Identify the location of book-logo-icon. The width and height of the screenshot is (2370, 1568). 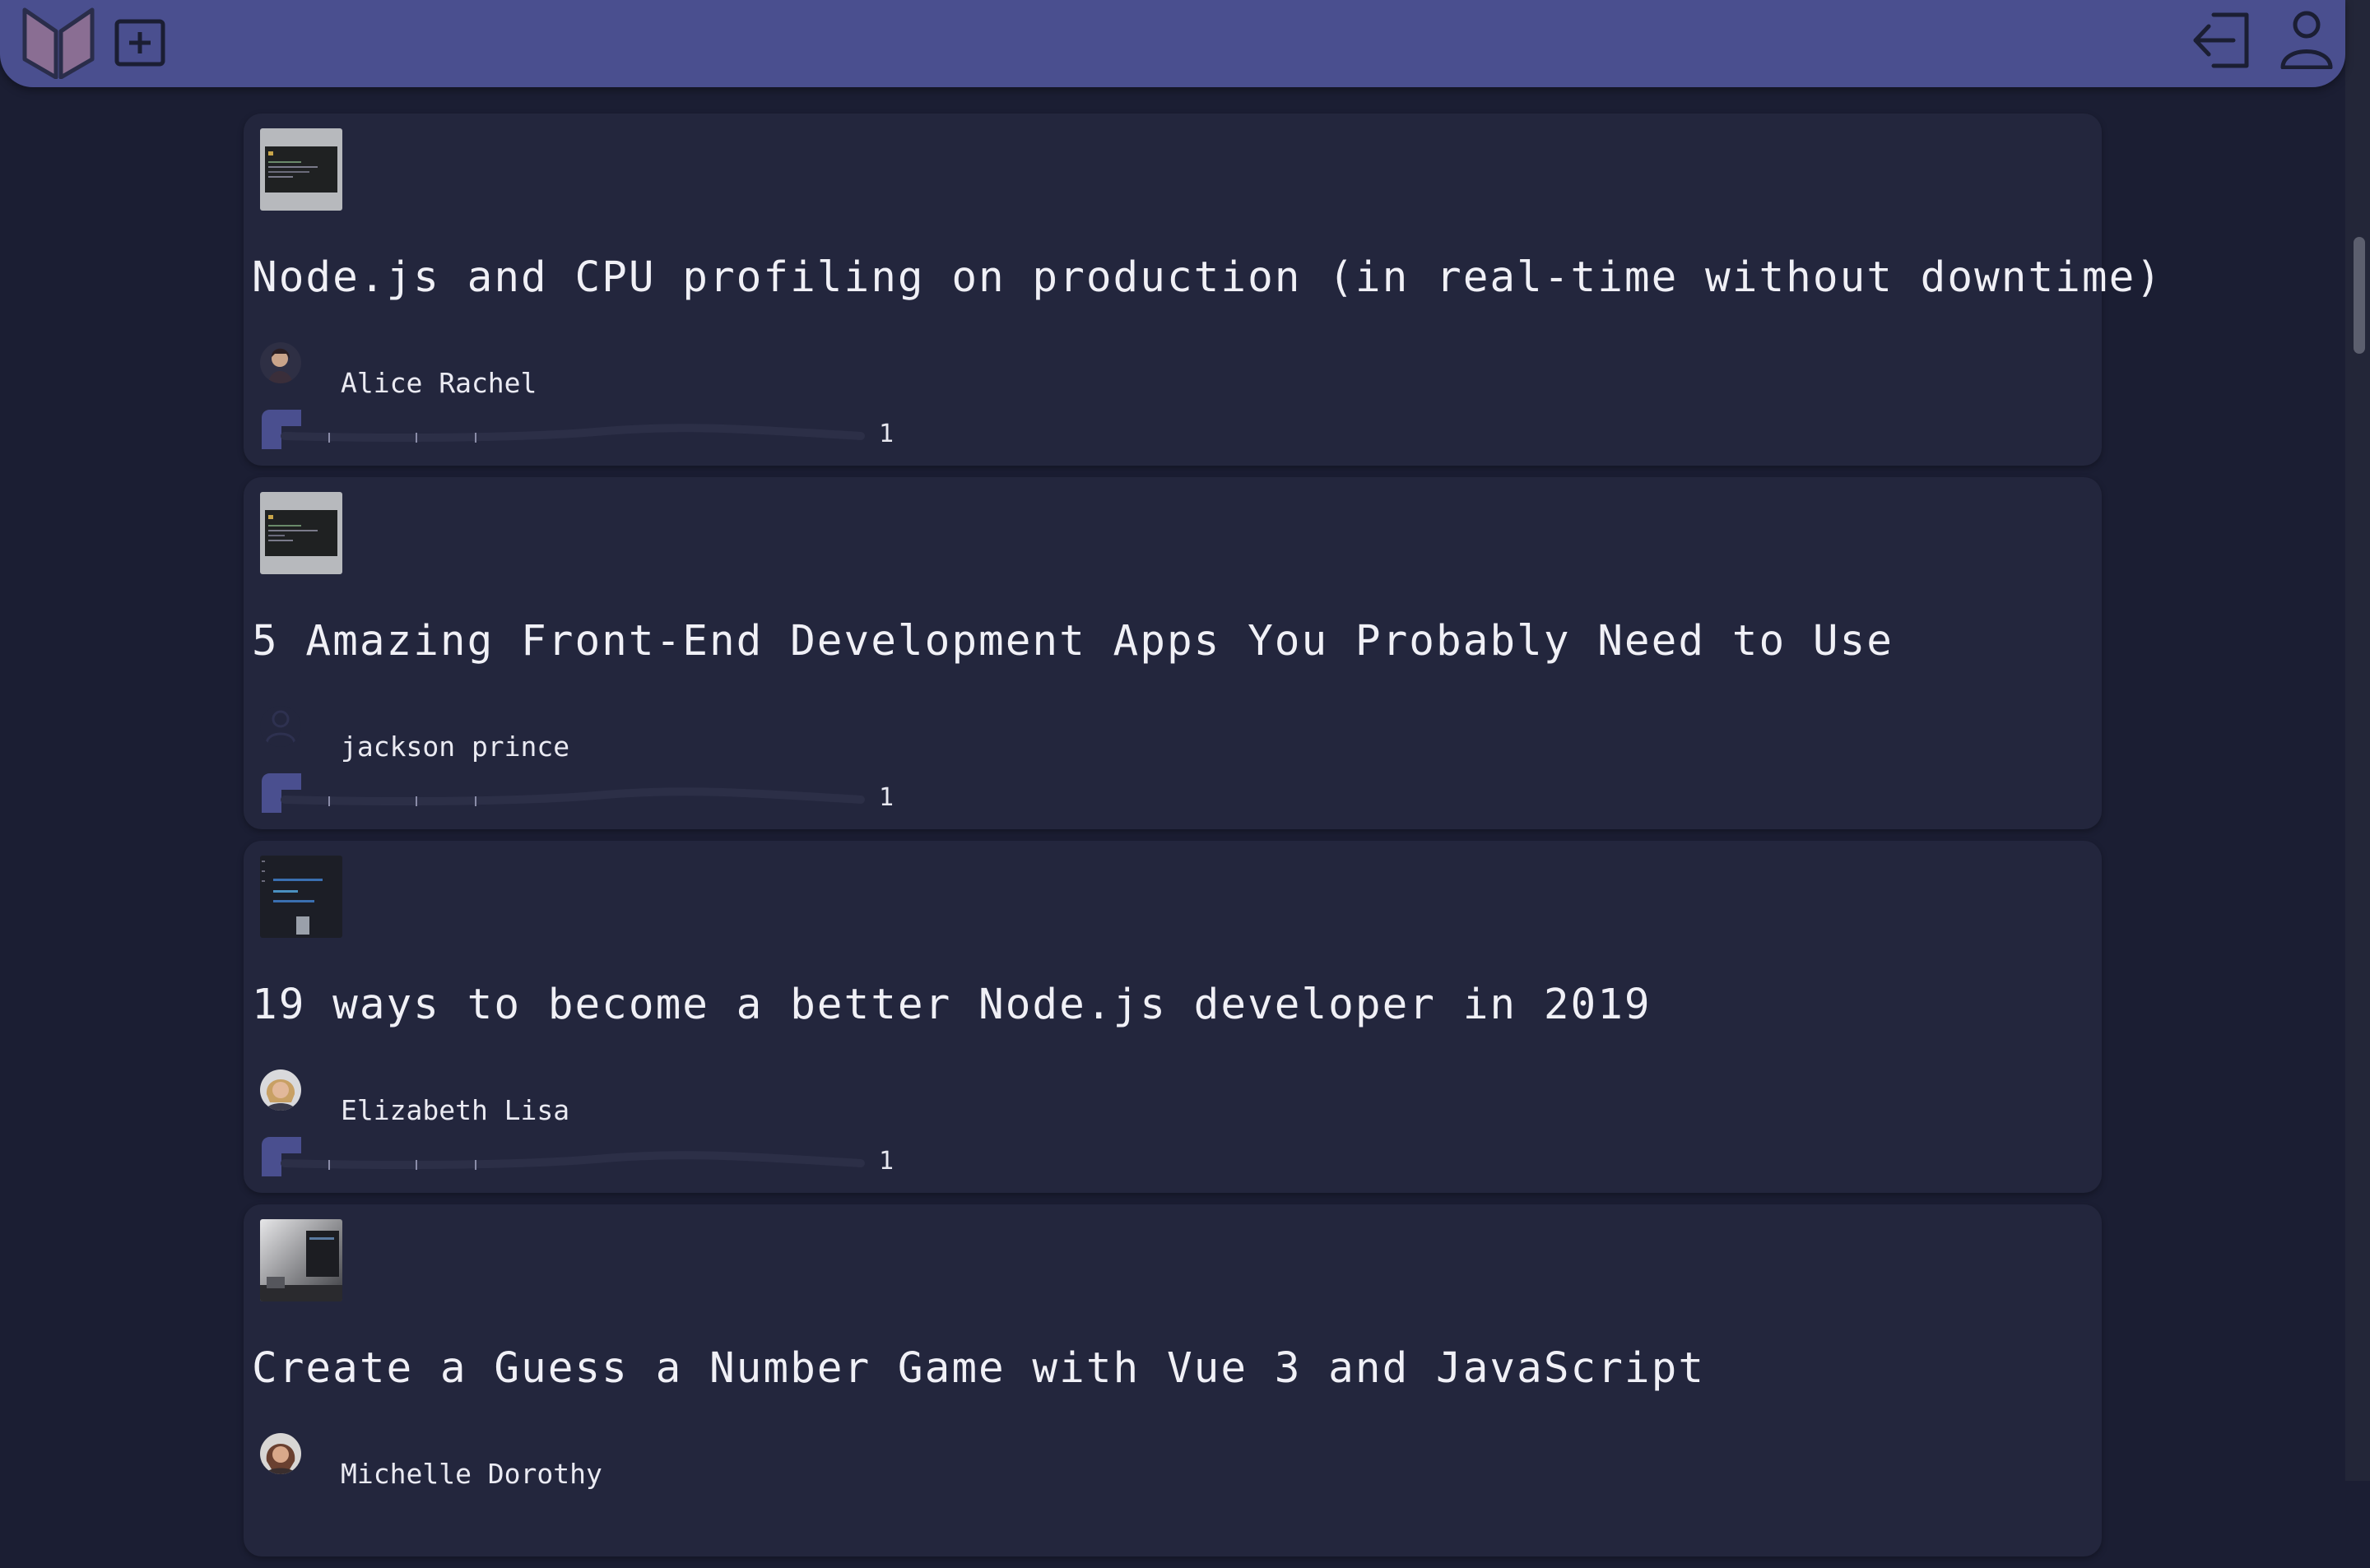
(58, 43).